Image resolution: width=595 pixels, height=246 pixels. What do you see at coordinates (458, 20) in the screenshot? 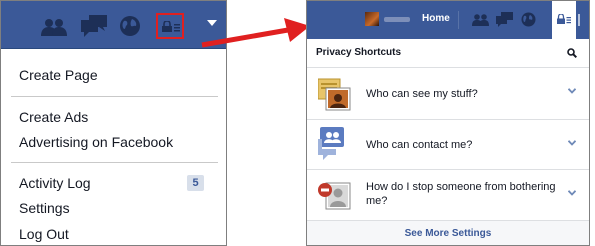
I see `topbar-divider` at bounding box center [458, 20].